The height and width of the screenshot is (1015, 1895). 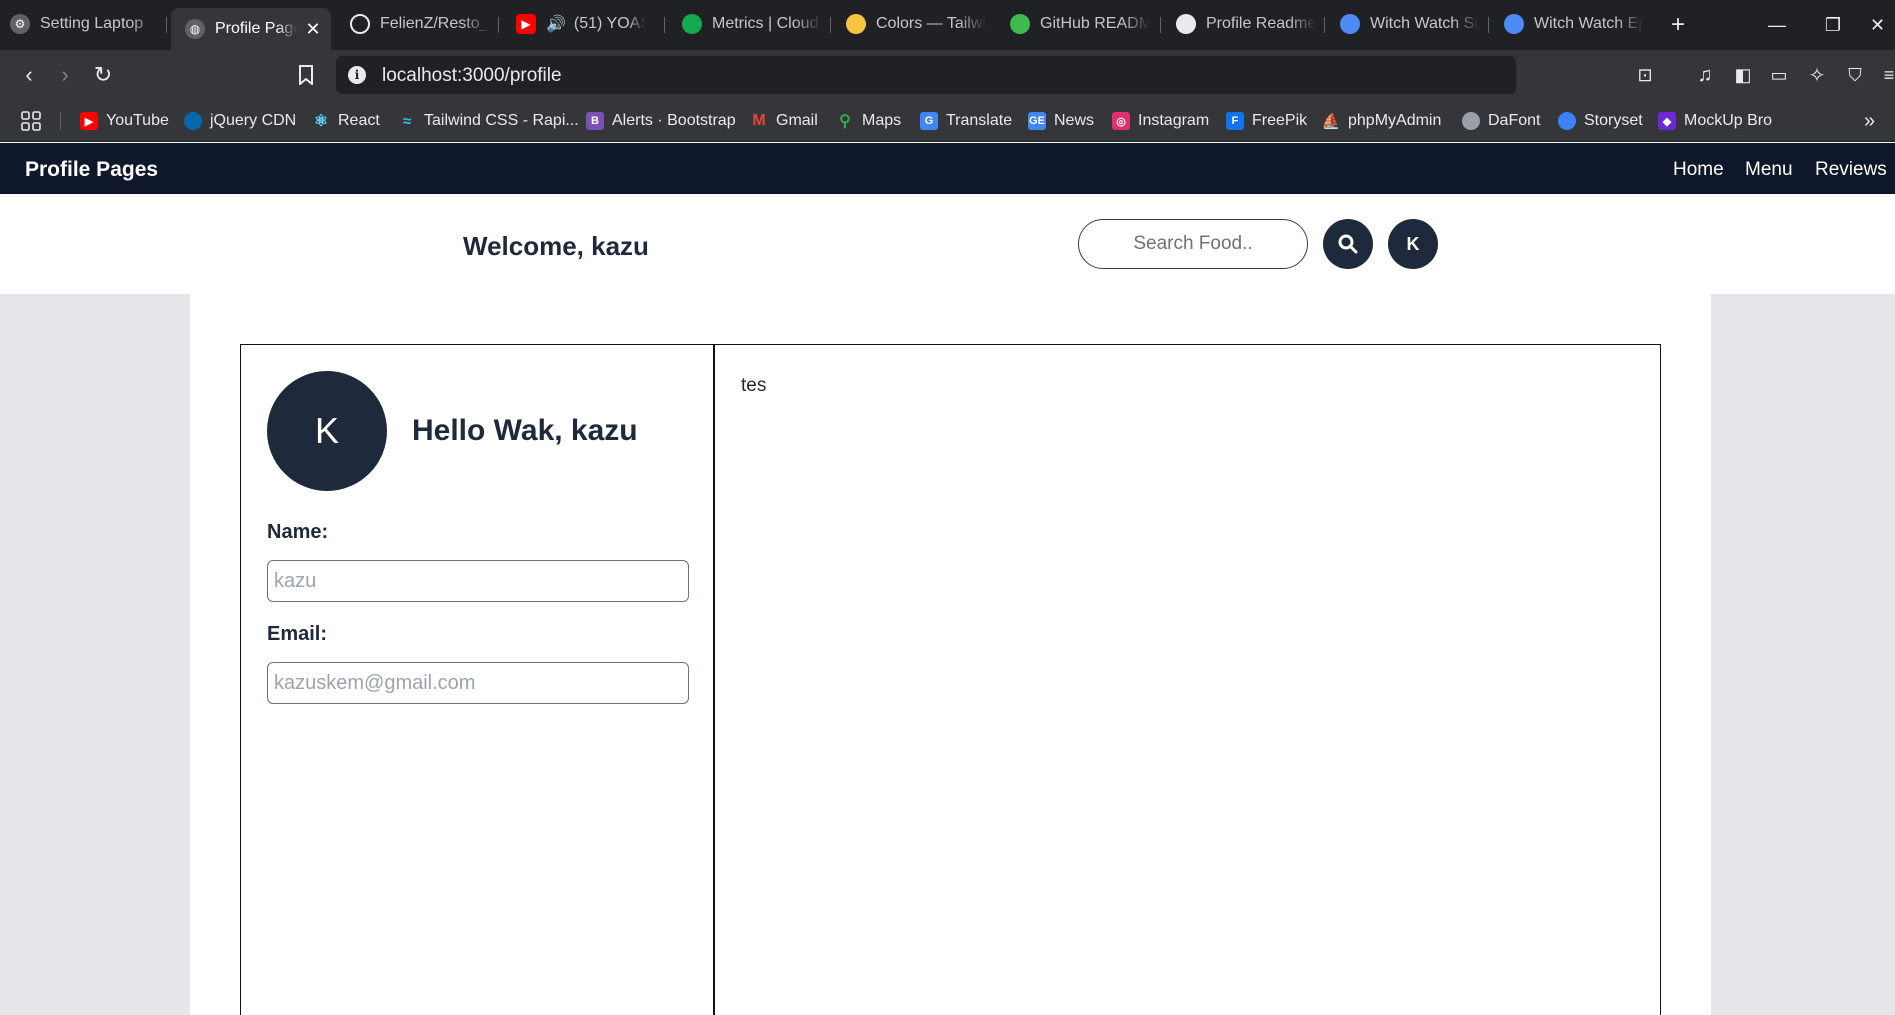 I want to click on instagram-icon: ◎, so click(x=1121, y=121).